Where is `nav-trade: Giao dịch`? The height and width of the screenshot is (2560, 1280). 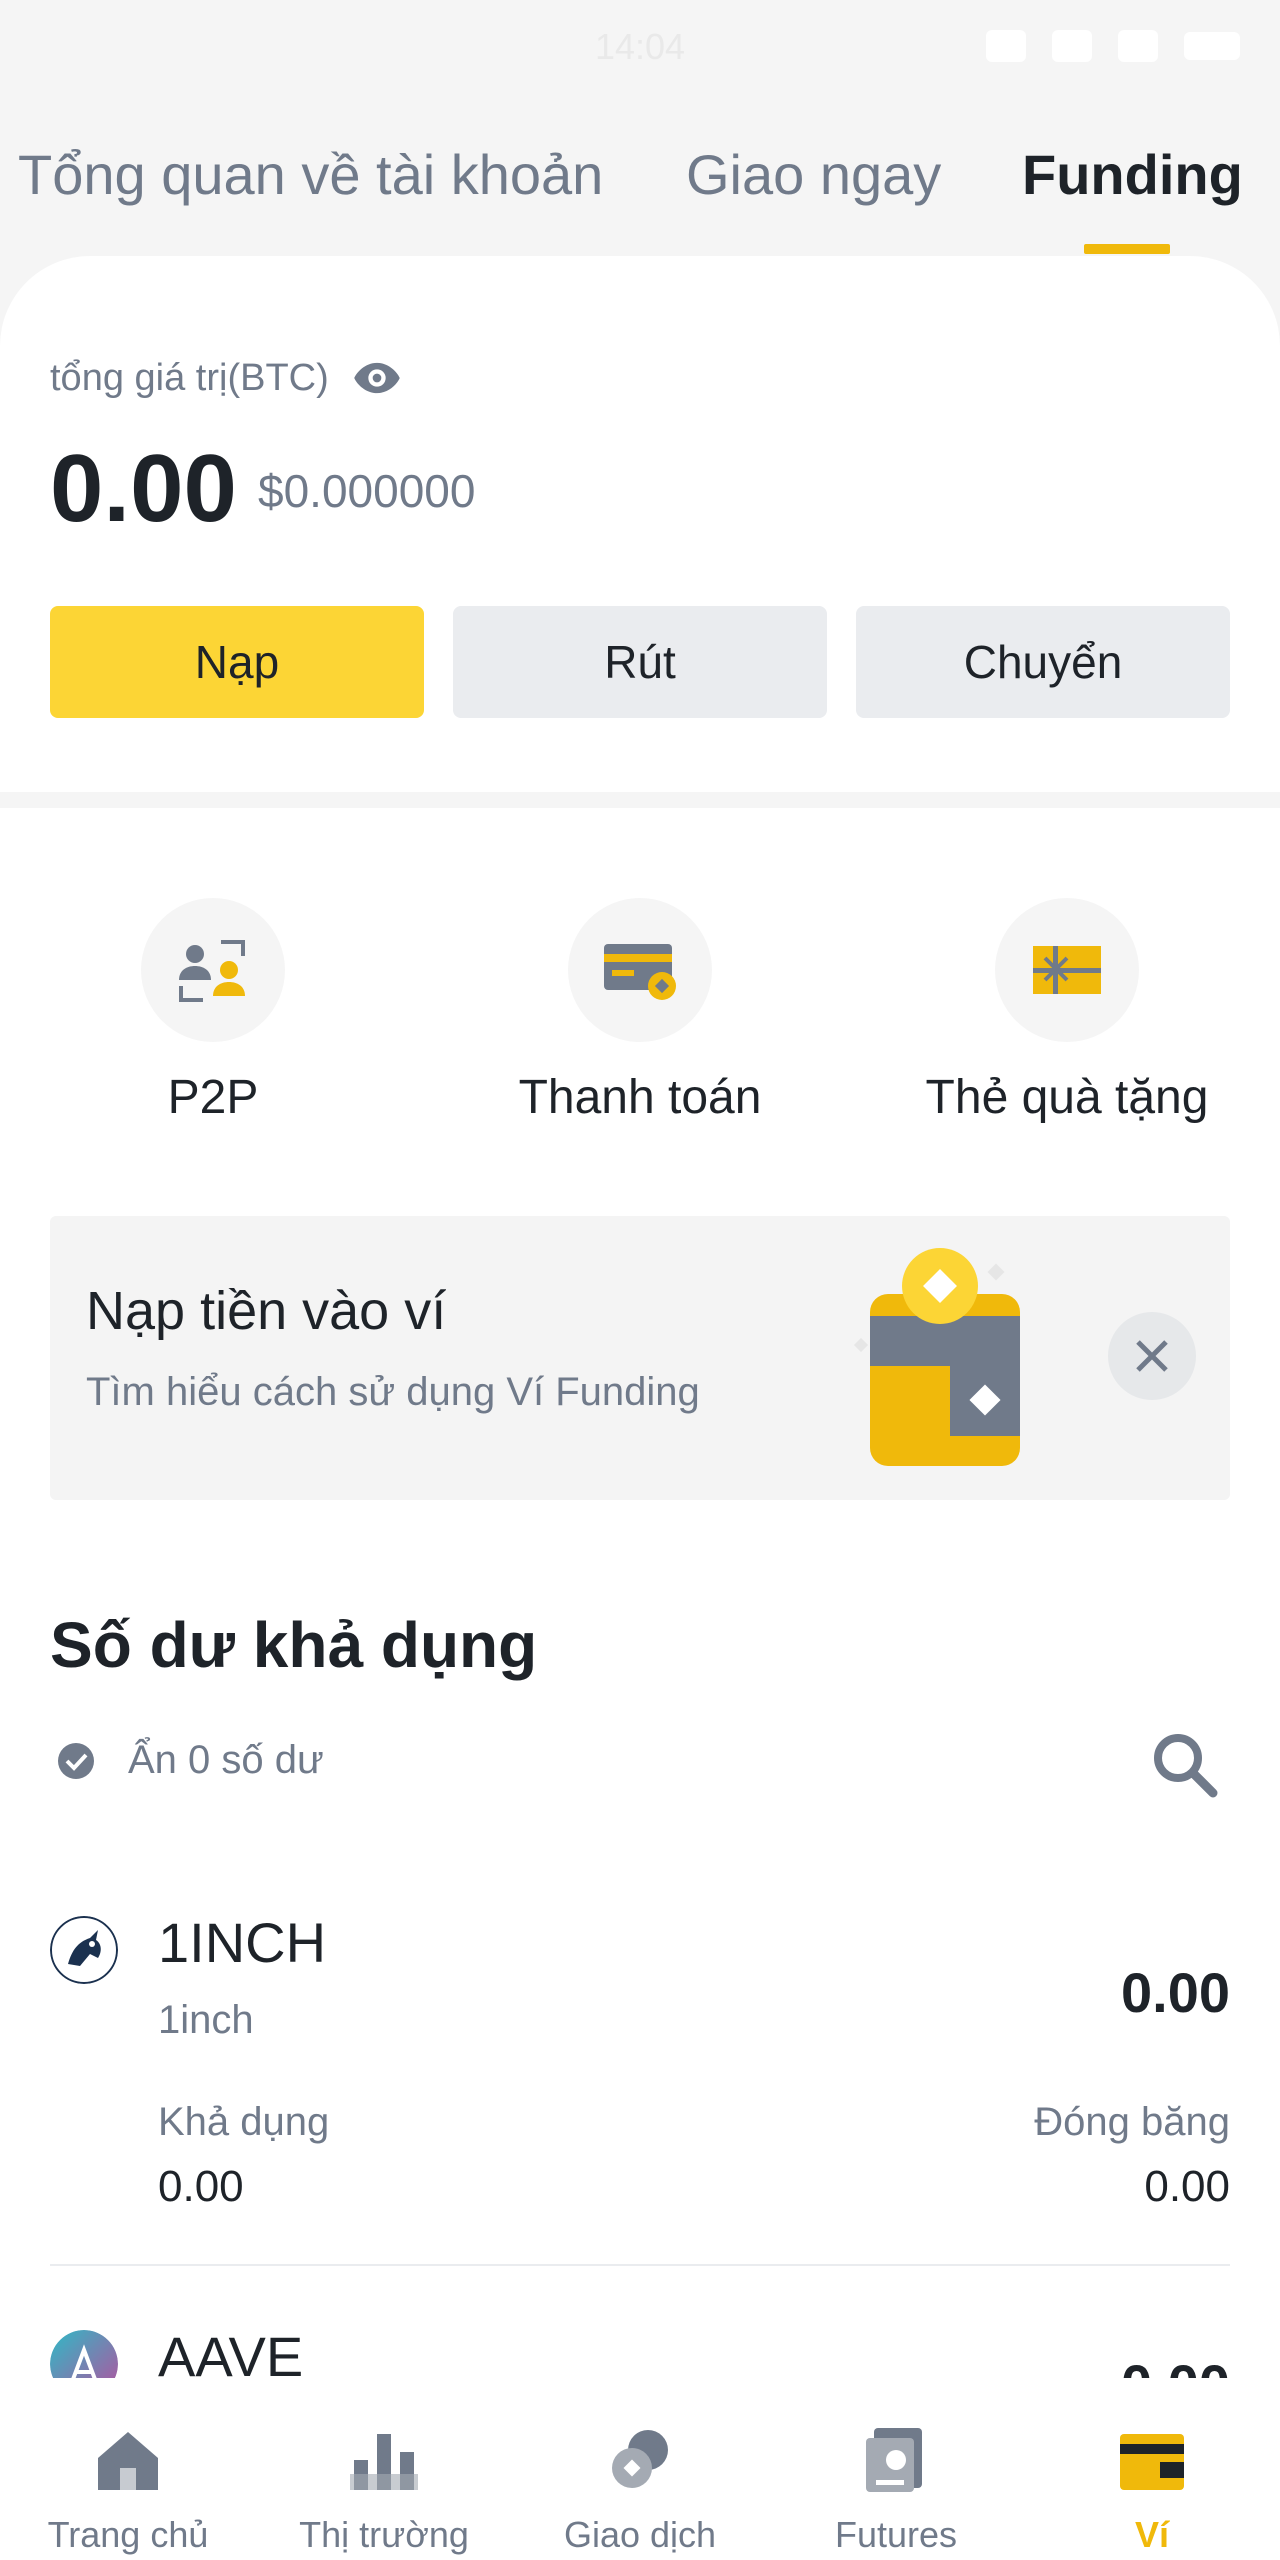 nav-trade: Giao dịch is located at coordinates (640, 2469).